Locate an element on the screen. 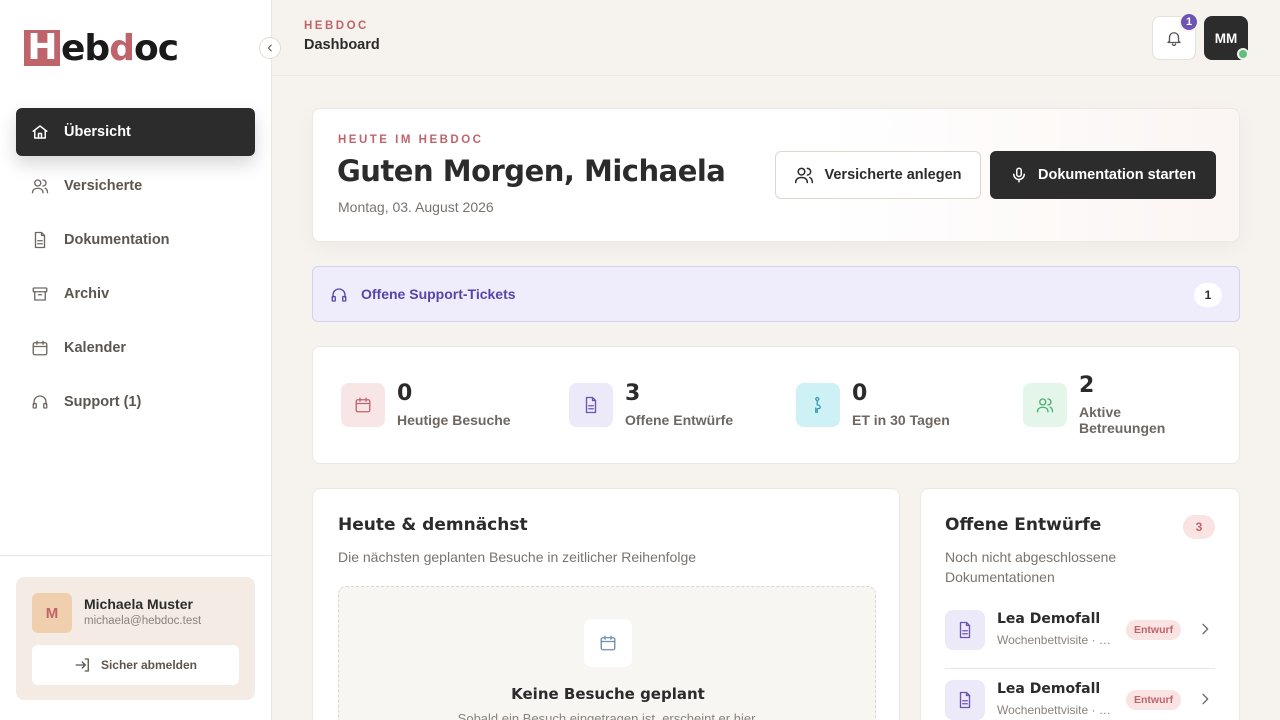 The image size is (1280, 720). home-icon is located at coordinates (40, 132).